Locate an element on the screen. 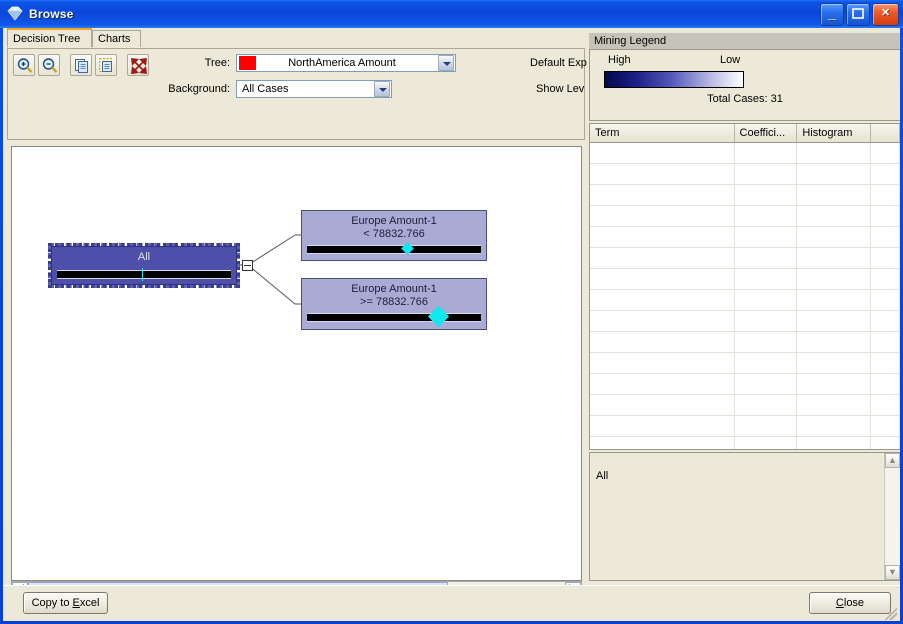 The image size is (903, 624). mining-legend-title: Mining Legend is located at coordinates (744, 40).